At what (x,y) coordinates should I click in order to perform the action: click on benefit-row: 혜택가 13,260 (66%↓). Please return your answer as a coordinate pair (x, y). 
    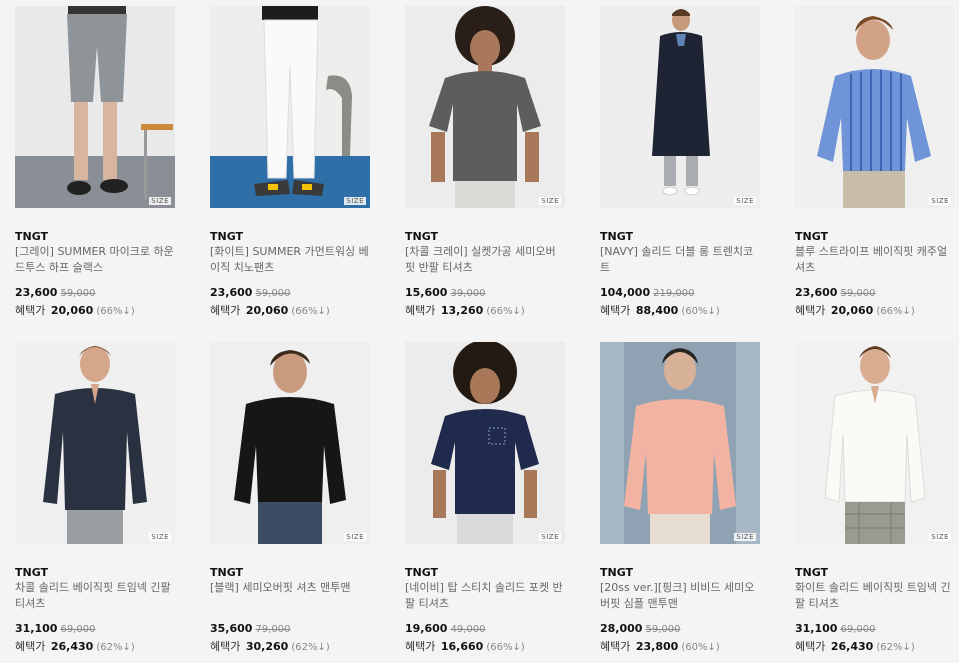
    Looking at the image, I should click on (486, 310).